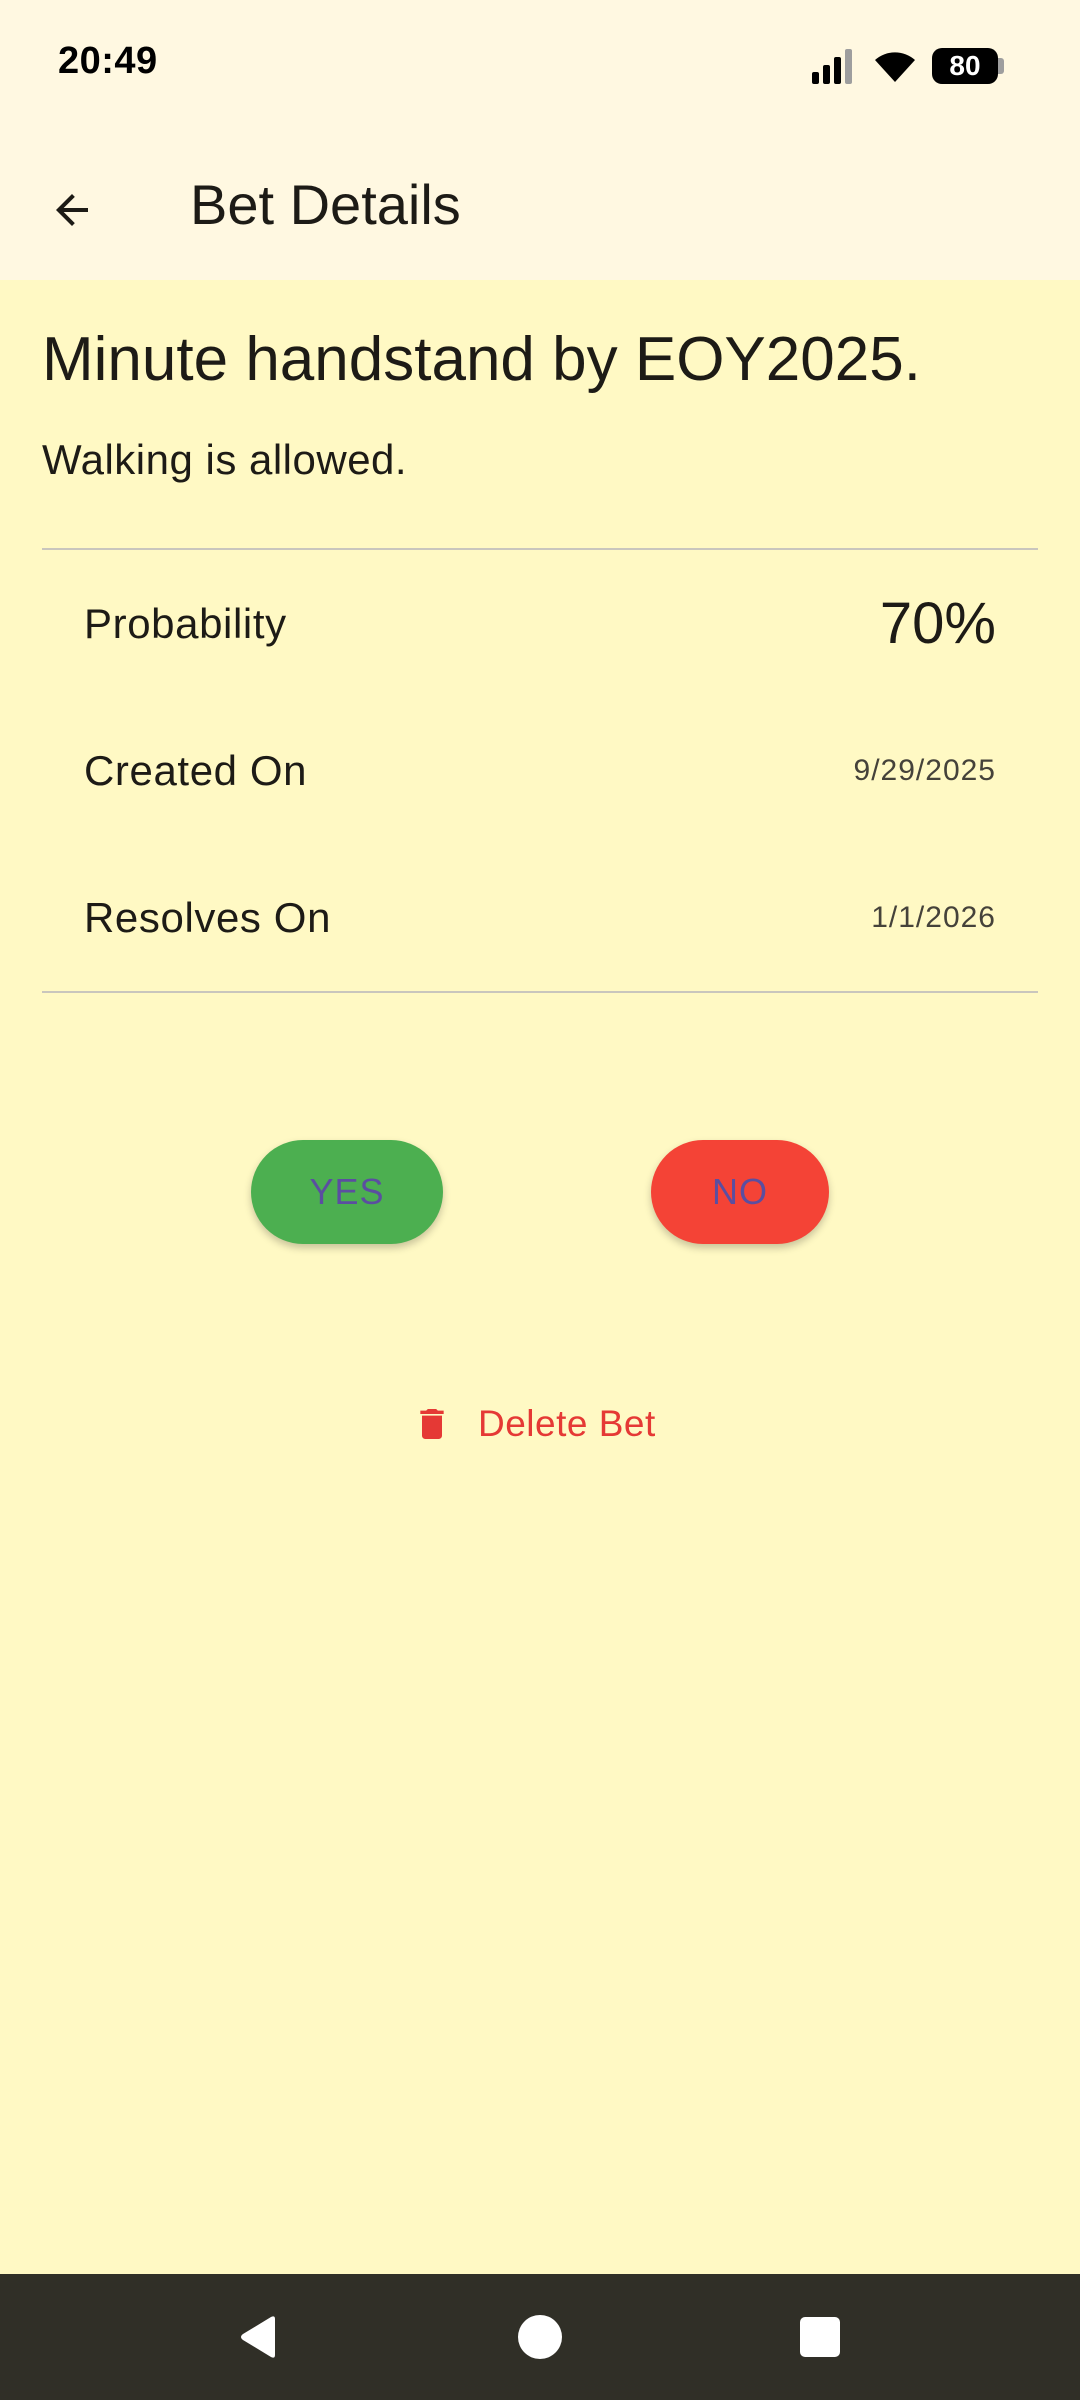 This screenshot has width=1080, height=2400. Describe the element at coordinates (432, 1424) in the screenshot. I see `trash-icon` at that location.